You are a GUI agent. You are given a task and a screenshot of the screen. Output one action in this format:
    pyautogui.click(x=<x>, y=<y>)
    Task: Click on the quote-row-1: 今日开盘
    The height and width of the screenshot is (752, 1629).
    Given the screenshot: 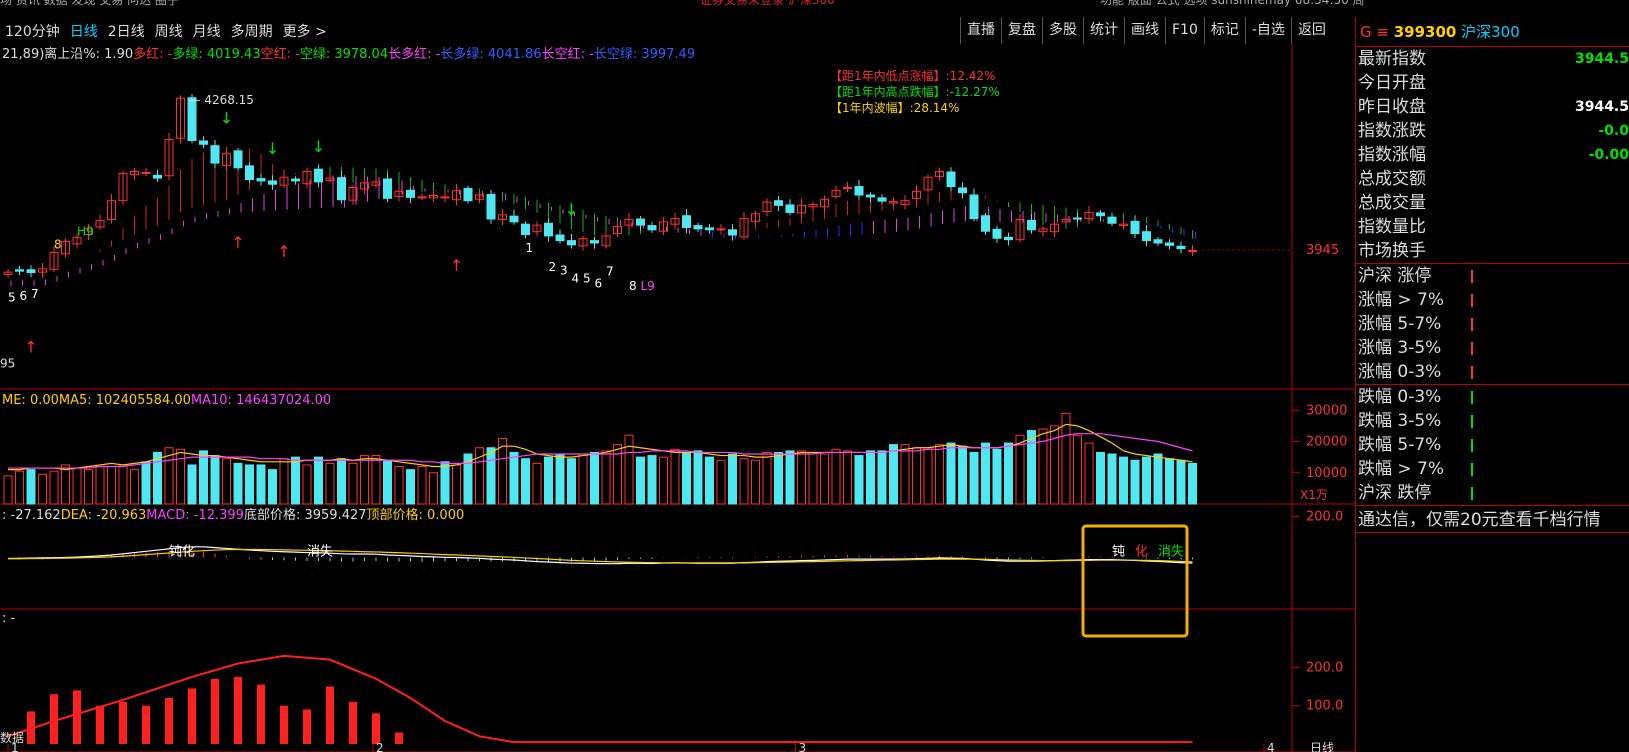 What is the action you would take?
    pyautogui.click(x=1492, y=83)
    